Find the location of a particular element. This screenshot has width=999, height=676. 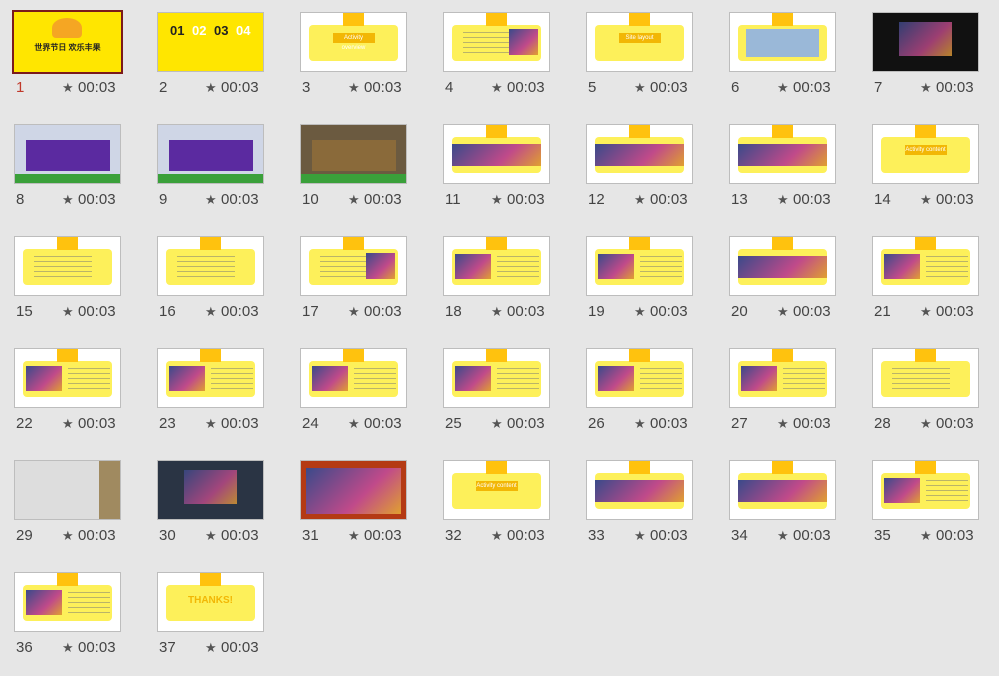

slide-thumbnail-31: 31 ★ 00:03 is located at coordinates (362, 512).